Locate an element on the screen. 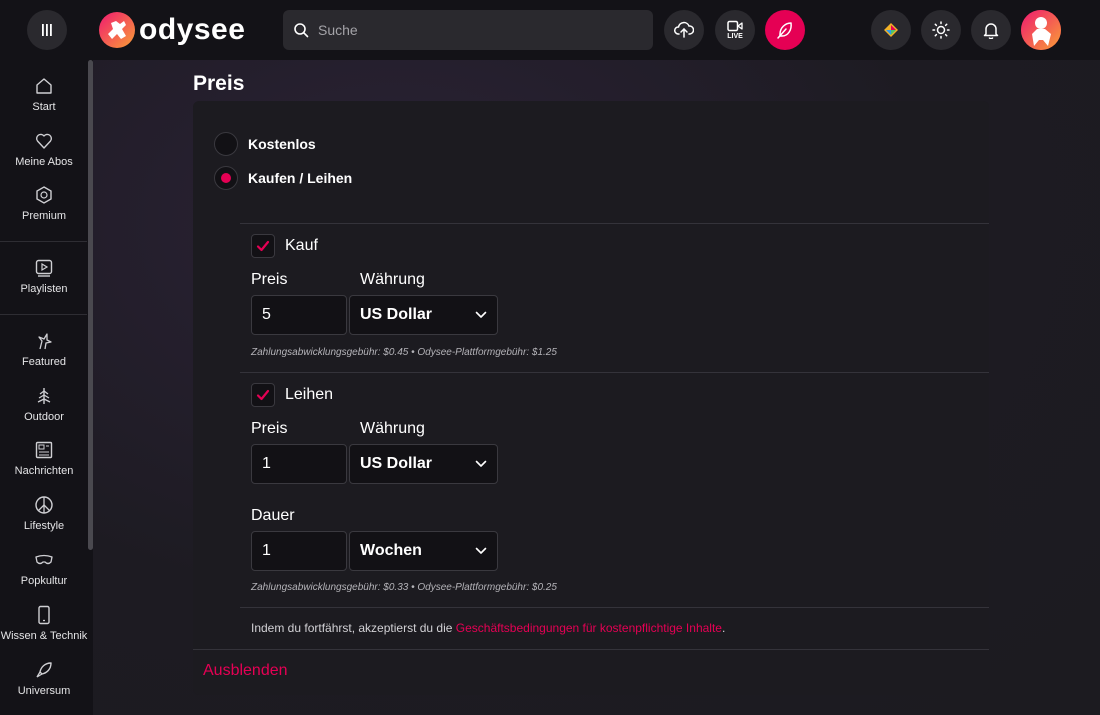 This screenshot has height=715, width=1100. rent-checkbox is located at coordinates (263, 395).